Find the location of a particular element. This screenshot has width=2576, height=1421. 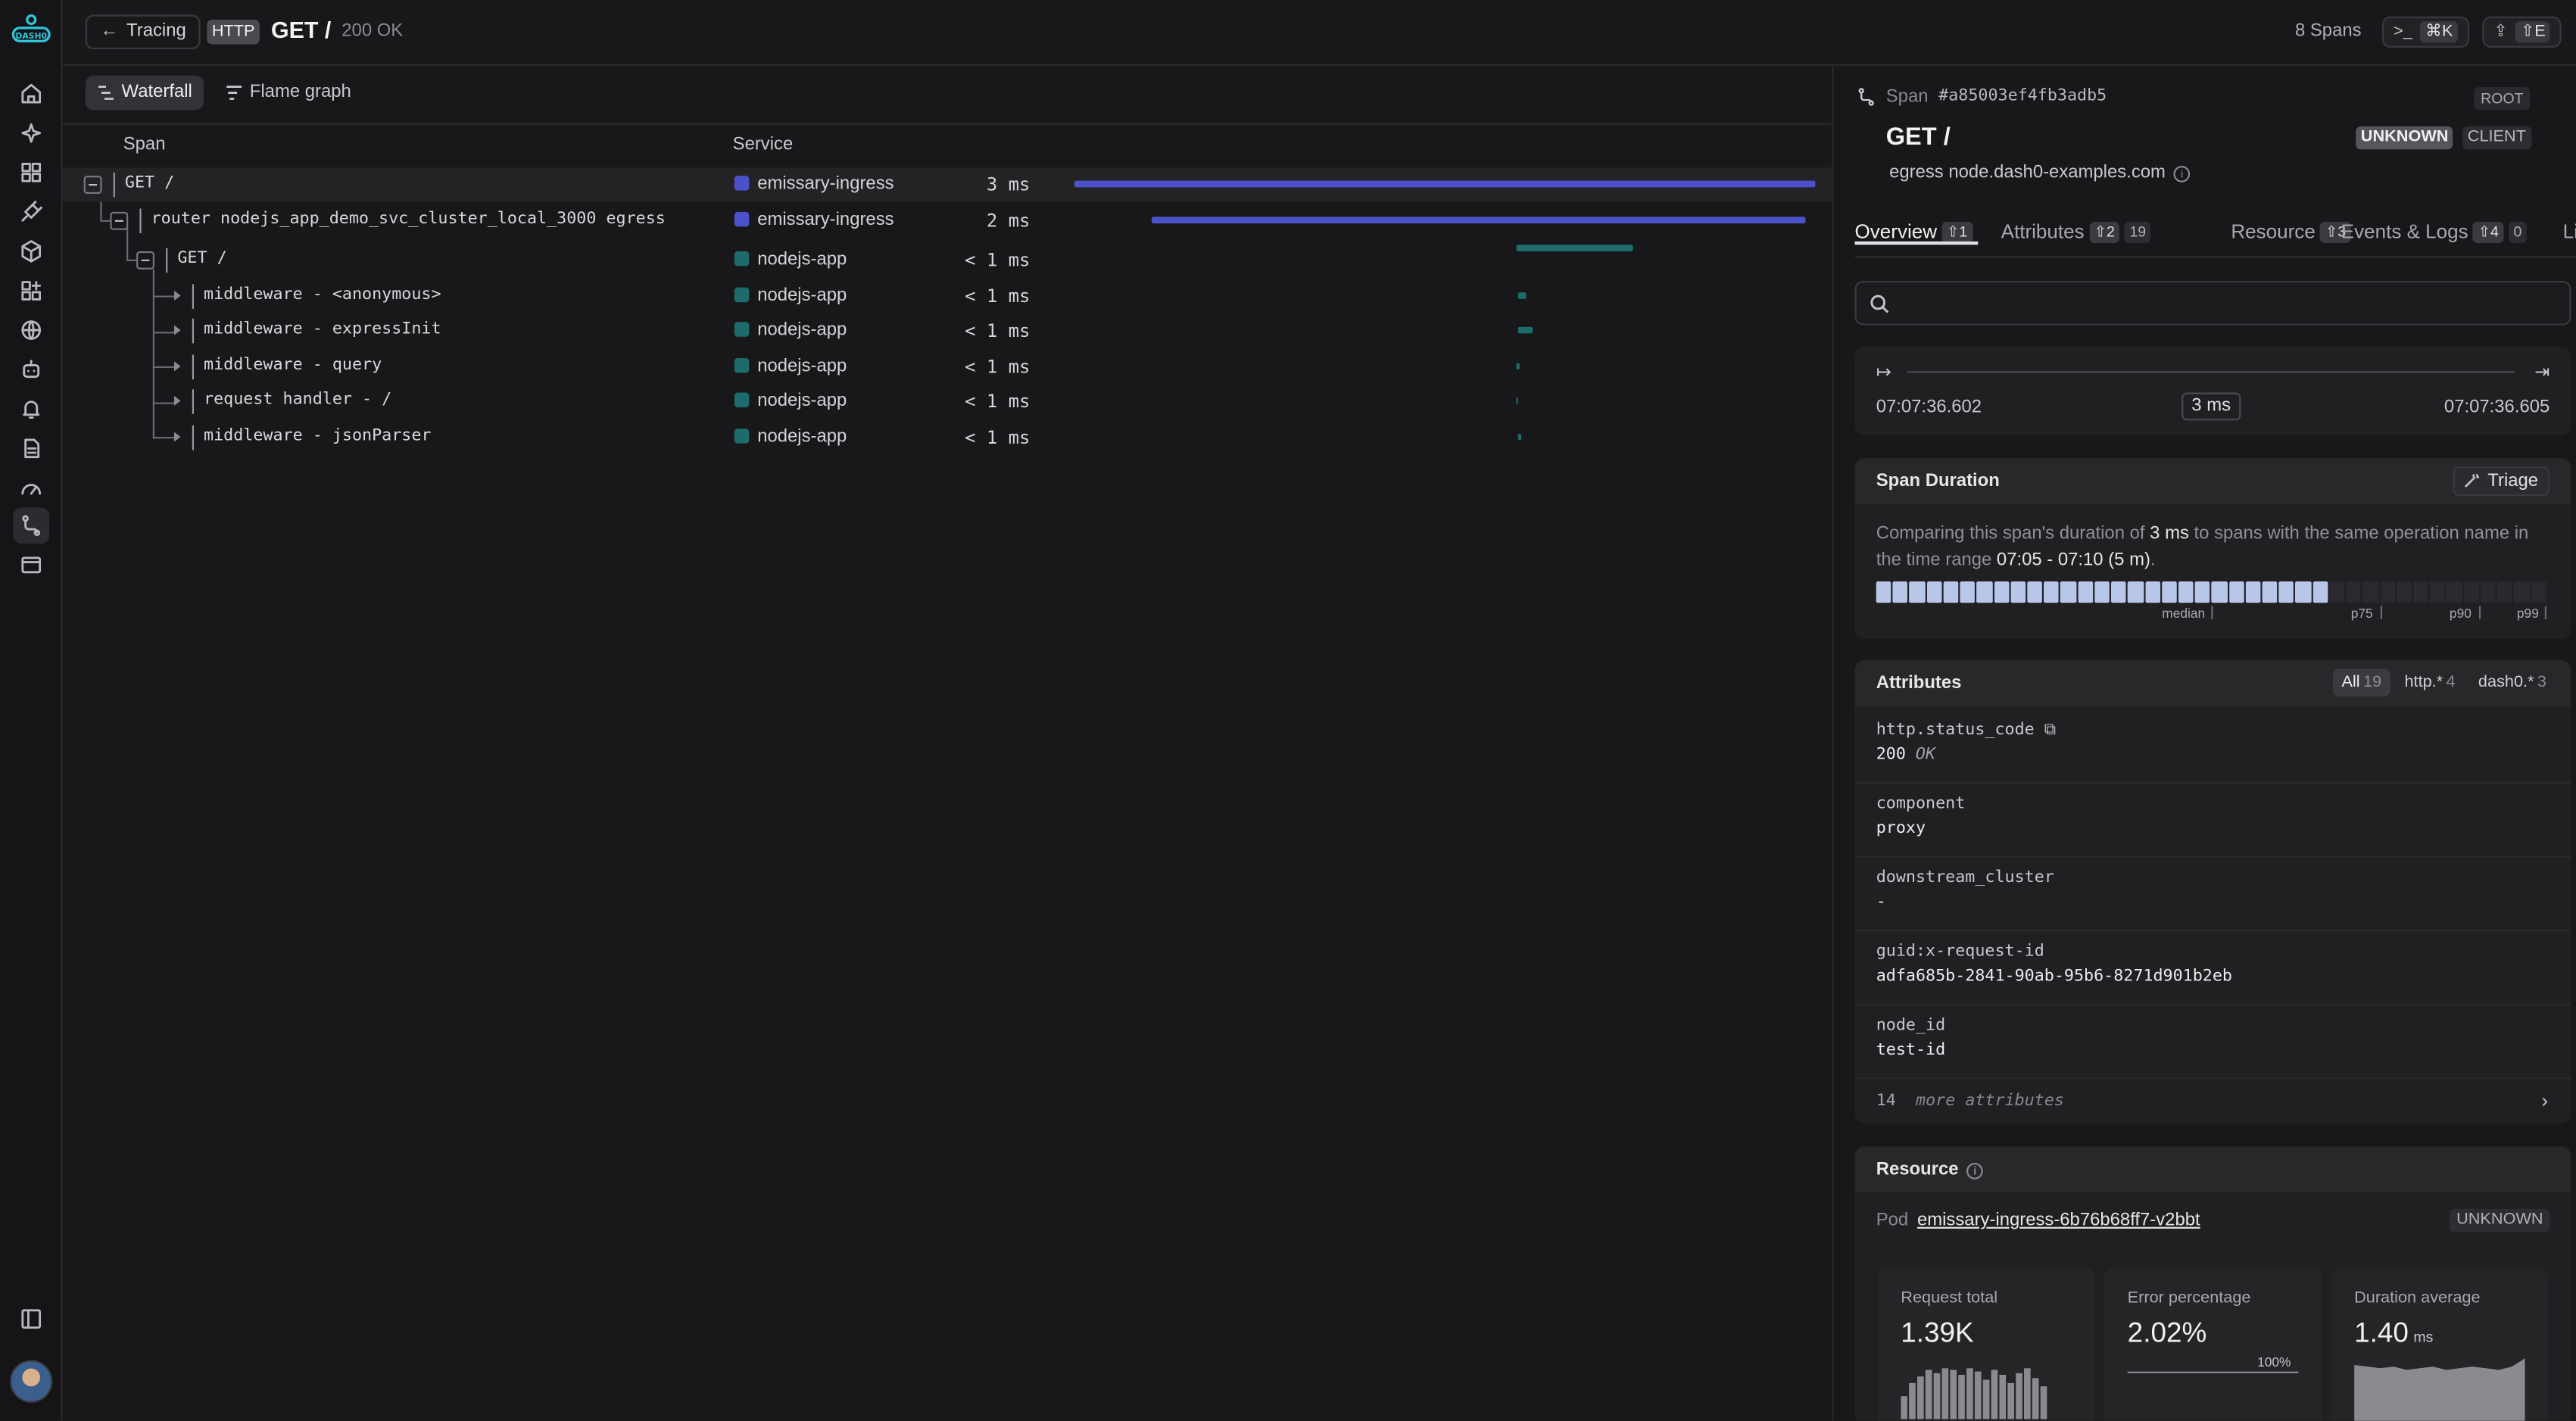

attribute-key: node_id is located at coordinates (1911, 1026).